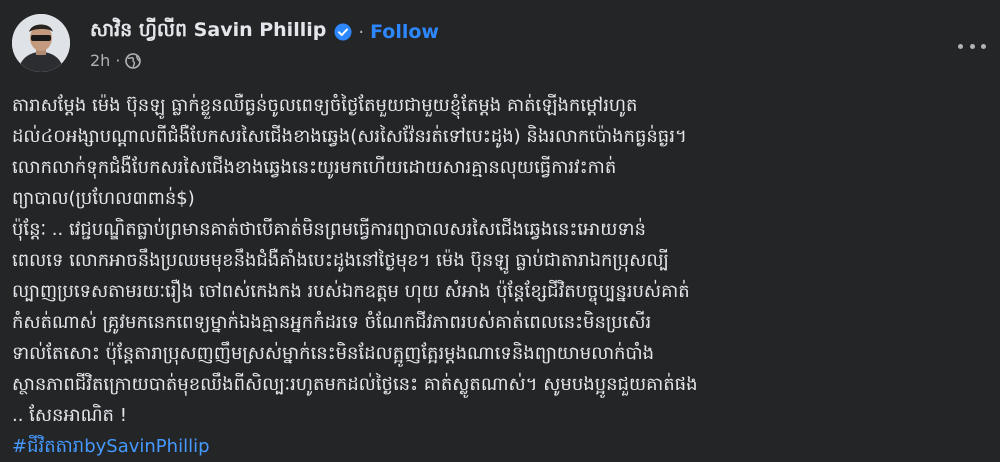  Describe the element at coordinates (69, 415) in the screenshot. I see `post-text-line: .. សែនអាណិត !` at that location.